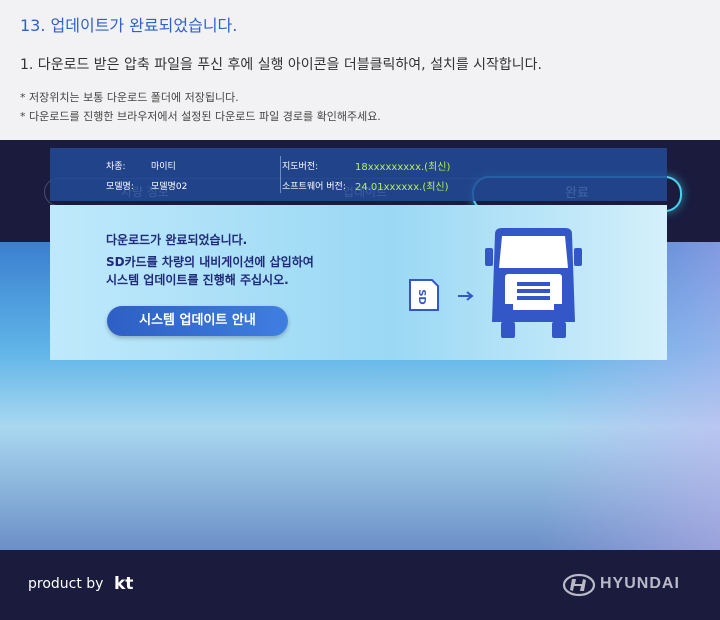 Image resolution: width=720 pixels, height=620 pixels. What do you see at coordinates (314, 187) in the screenshot?
I see `sw-version-label: 소프트웨어 버전:` at bounding box center [314, 187].